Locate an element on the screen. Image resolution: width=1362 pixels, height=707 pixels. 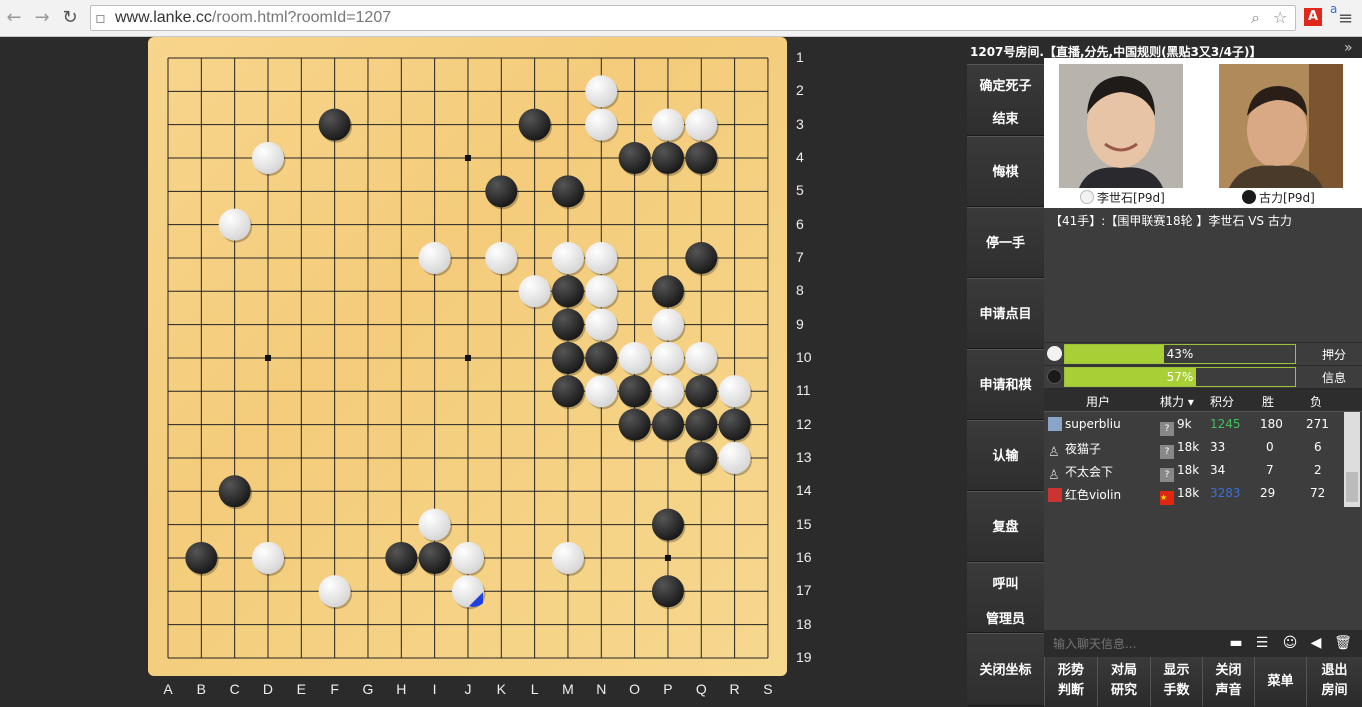
address-bar: ▫ www.lanke.cc/room.html?roomId=1207 ⌕ ☆ is located at coordinates (693, 18).